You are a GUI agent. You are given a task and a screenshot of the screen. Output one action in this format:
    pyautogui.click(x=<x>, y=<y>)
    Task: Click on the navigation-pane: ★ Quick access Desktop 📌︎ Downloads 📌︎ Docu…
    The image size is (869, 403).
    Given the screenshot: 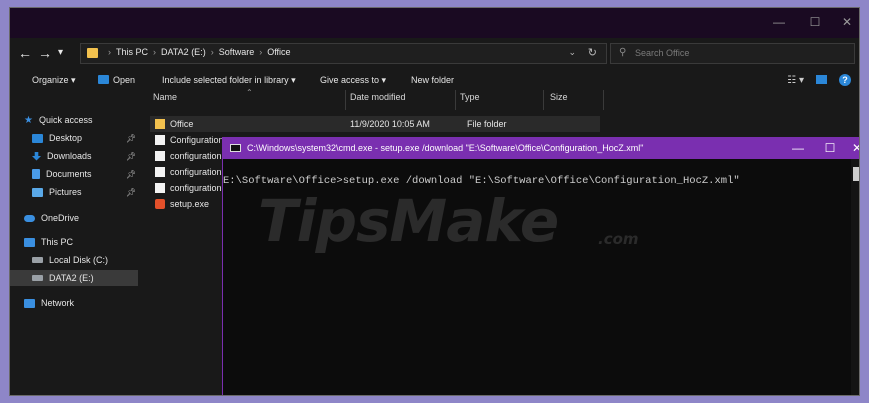 What is the action you would take?
    pyautogui.click(x=75, y=246)
    